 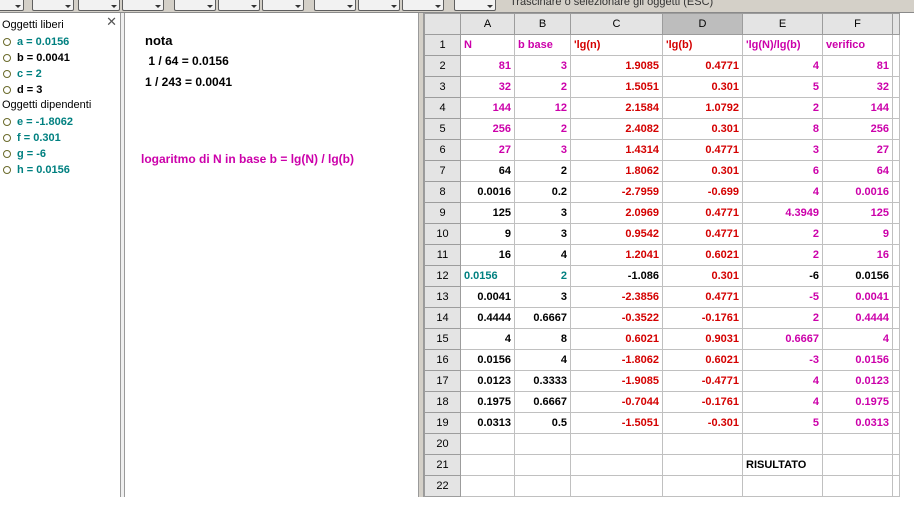 I want to click on move-tool-icon, so click(x=12, y=5).